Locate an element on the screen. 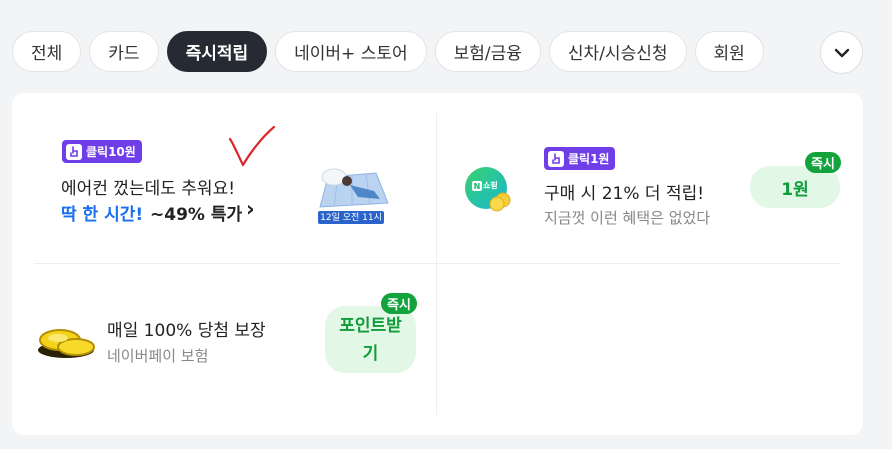  gold-coin-stack-icon is located at coordinates (66, 343).